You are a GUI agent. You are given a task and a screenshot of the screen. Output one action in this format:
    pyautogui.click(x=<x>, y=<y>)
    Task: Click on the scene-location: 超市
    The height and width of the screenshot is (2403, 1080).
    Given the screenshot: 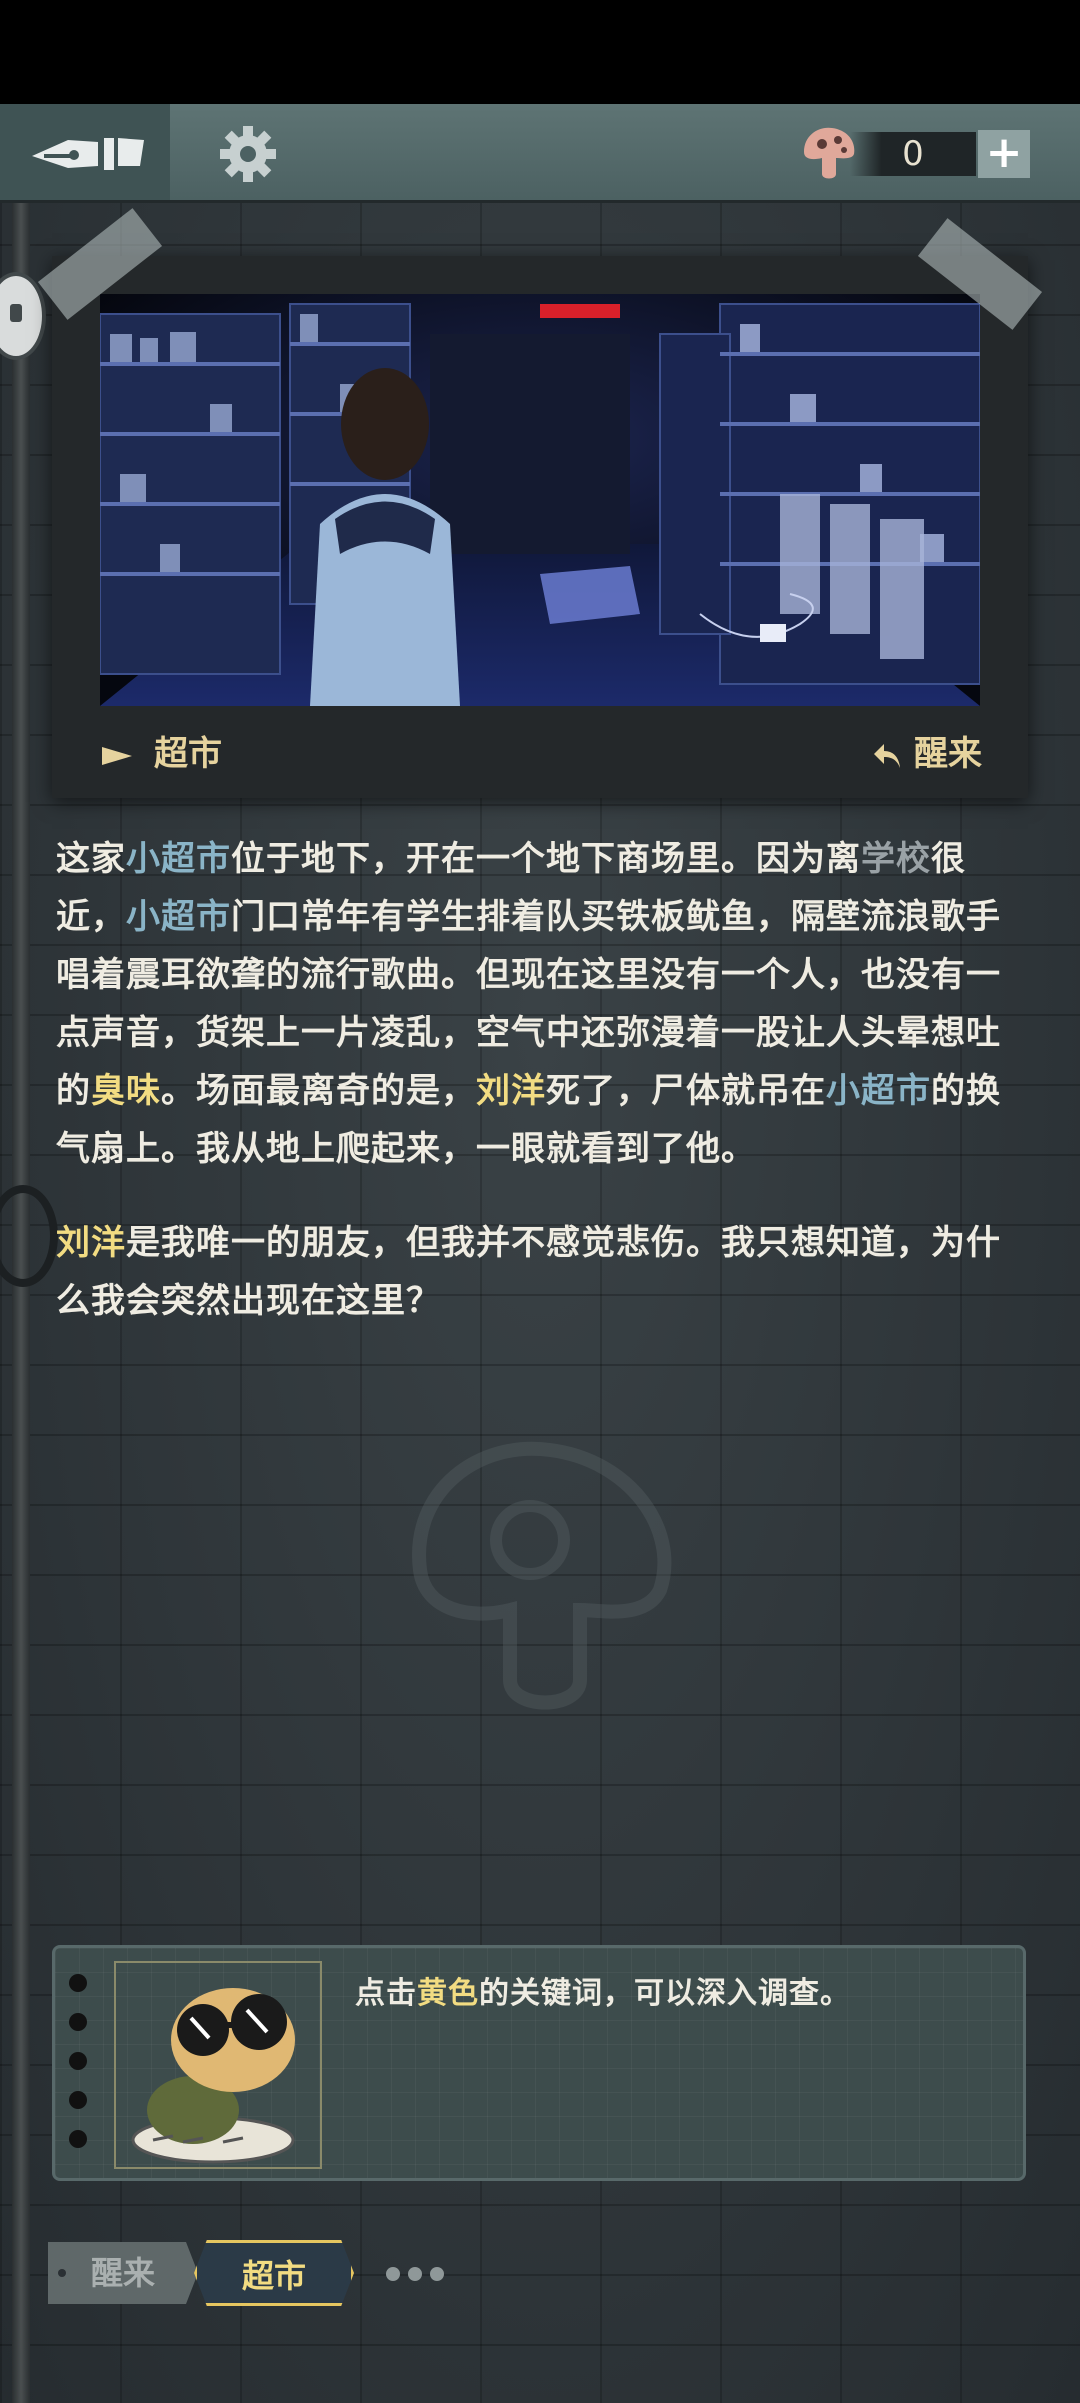 What is the action you would take?
    pyautogui.click(x=162, y=750)
    